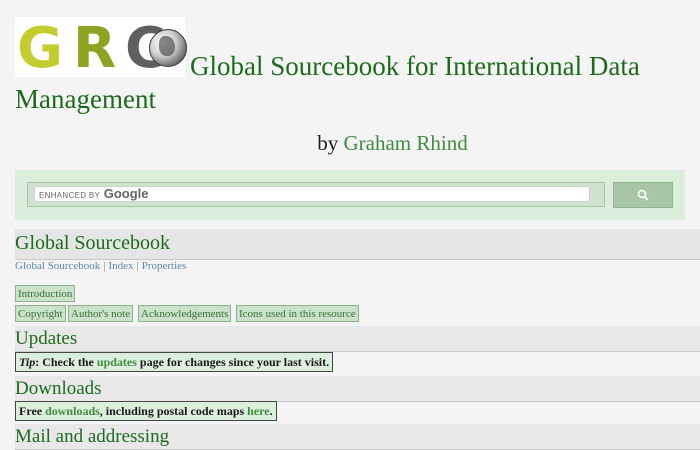 The height and width of the screenshot is (450, 700). Describe the element at coordinates (40, 313) in the screenshot. I see `tab-copyright: Copyright` at that location.